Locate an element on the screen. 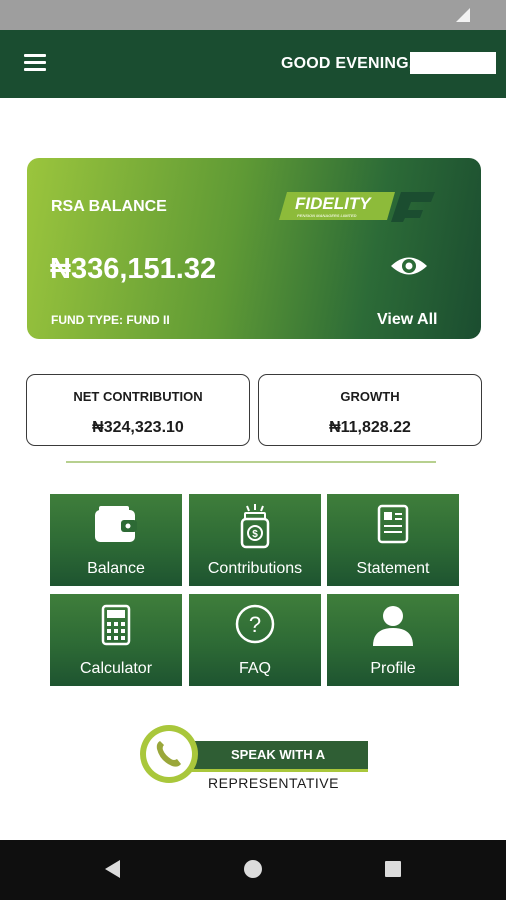  back-icon is located at coordinates (113, 869).